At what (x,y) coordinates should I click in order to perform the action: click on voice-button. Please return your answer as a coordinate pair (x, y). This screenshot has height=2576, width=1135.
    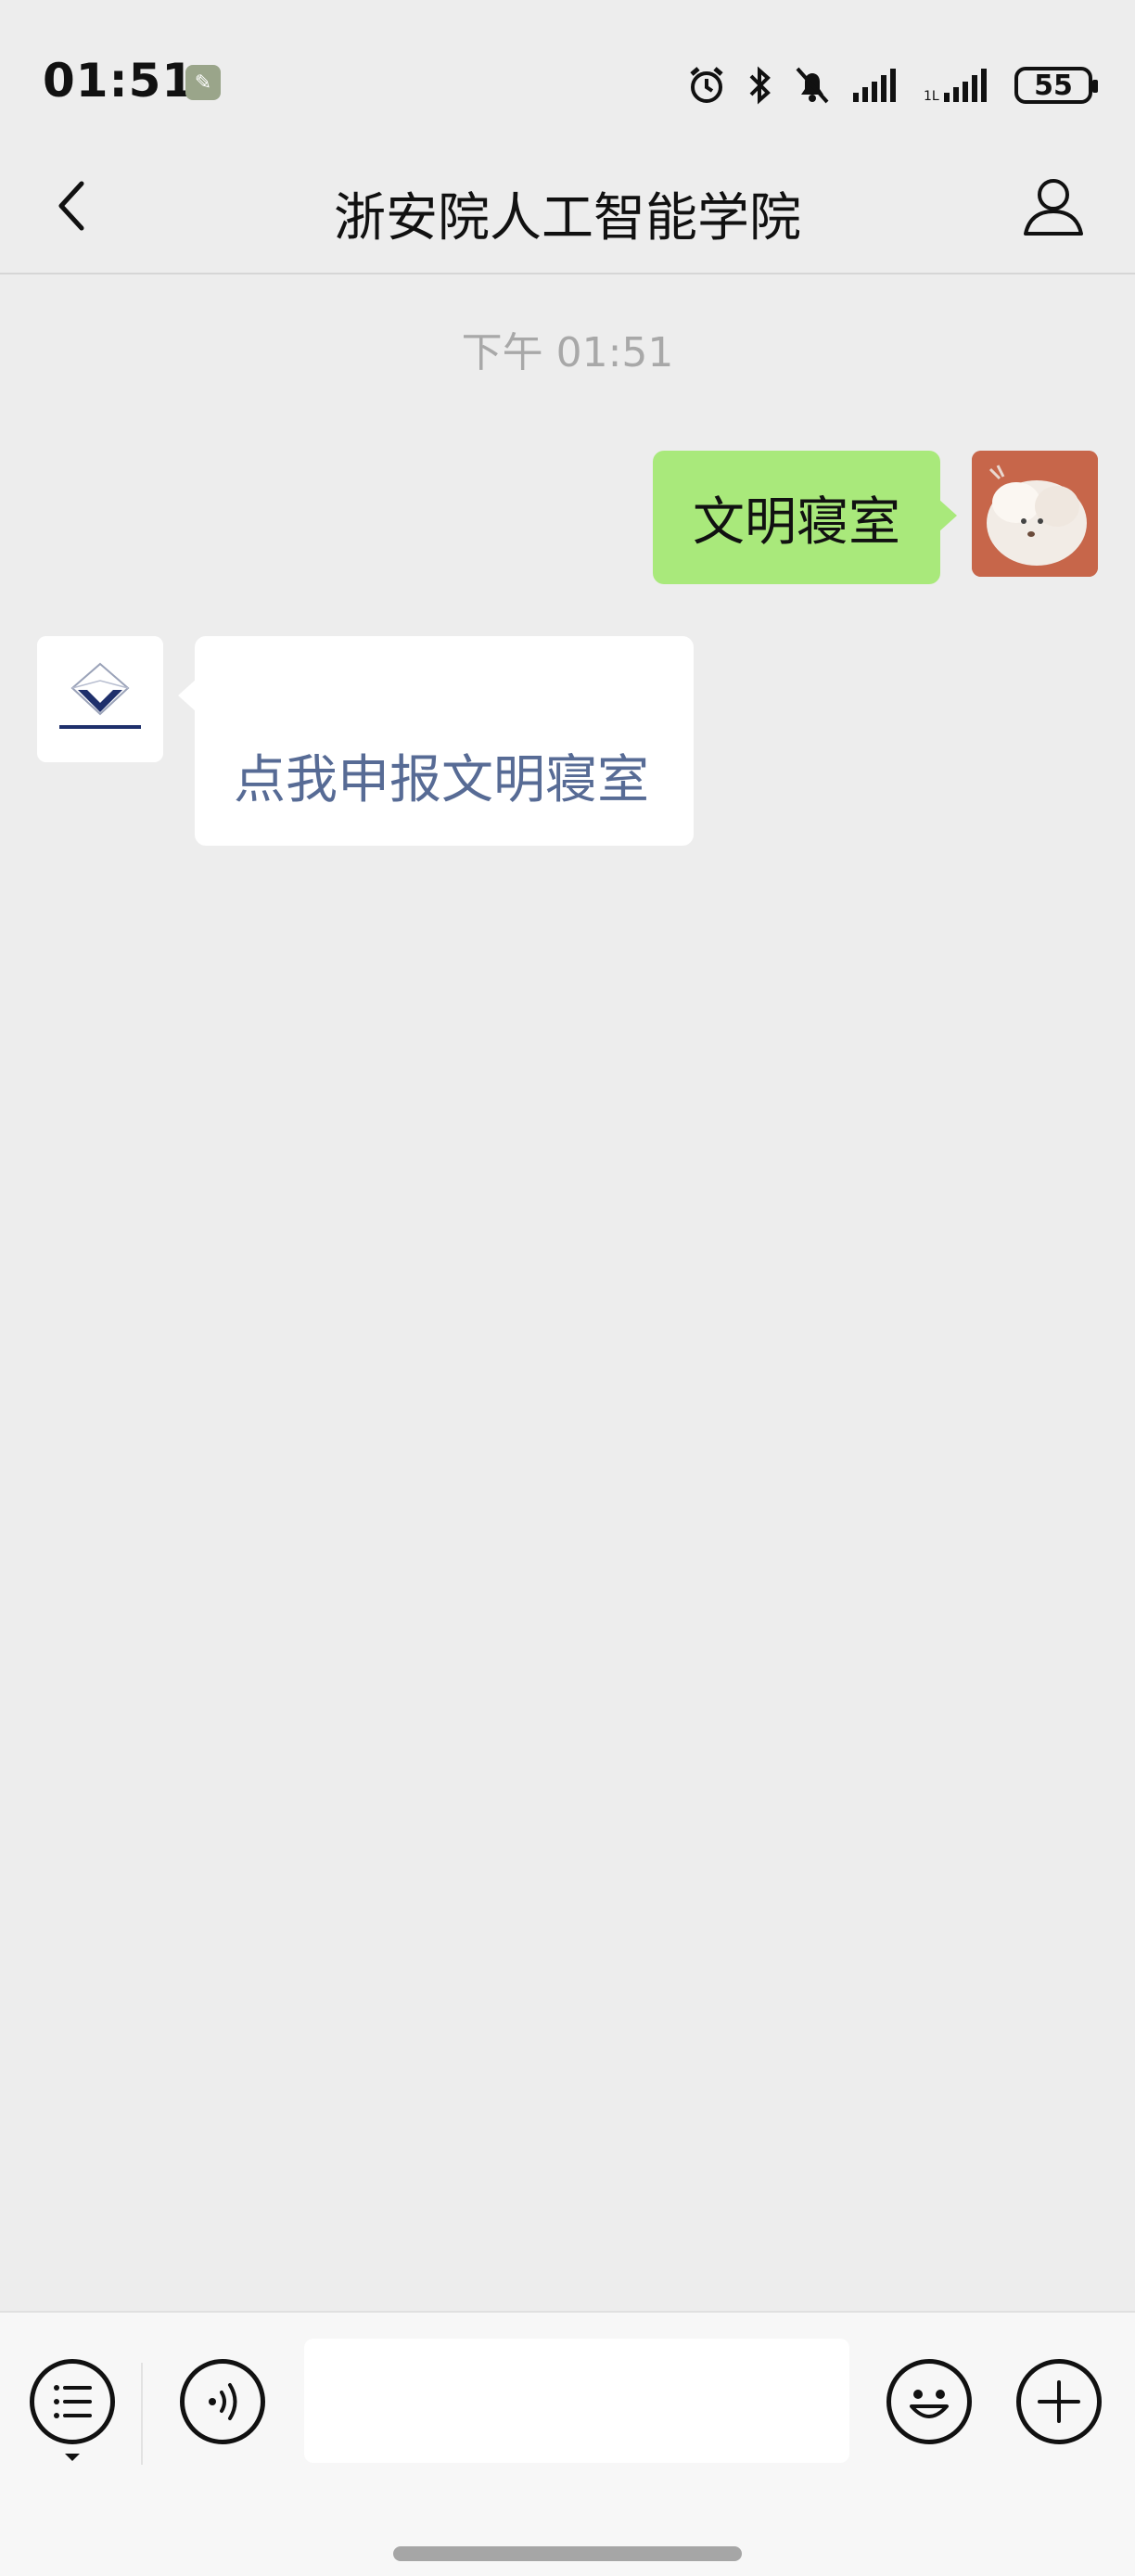
    Looking at the image, I should click on (223, 2401).